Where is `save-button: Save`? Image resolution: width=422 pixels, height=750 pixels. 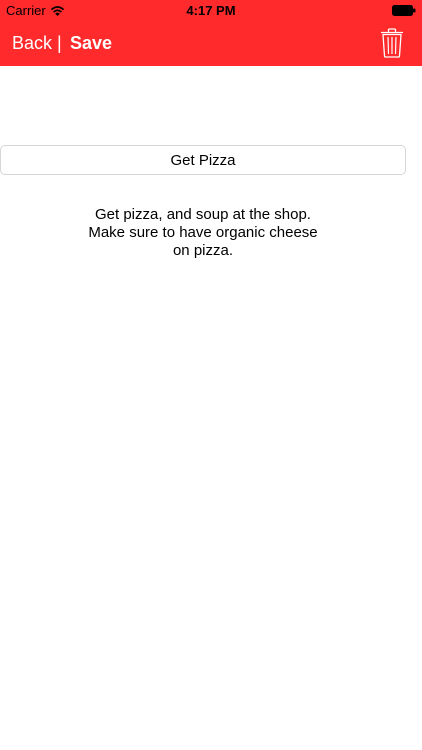 save-button: Save is located at coordinates (91, 43).